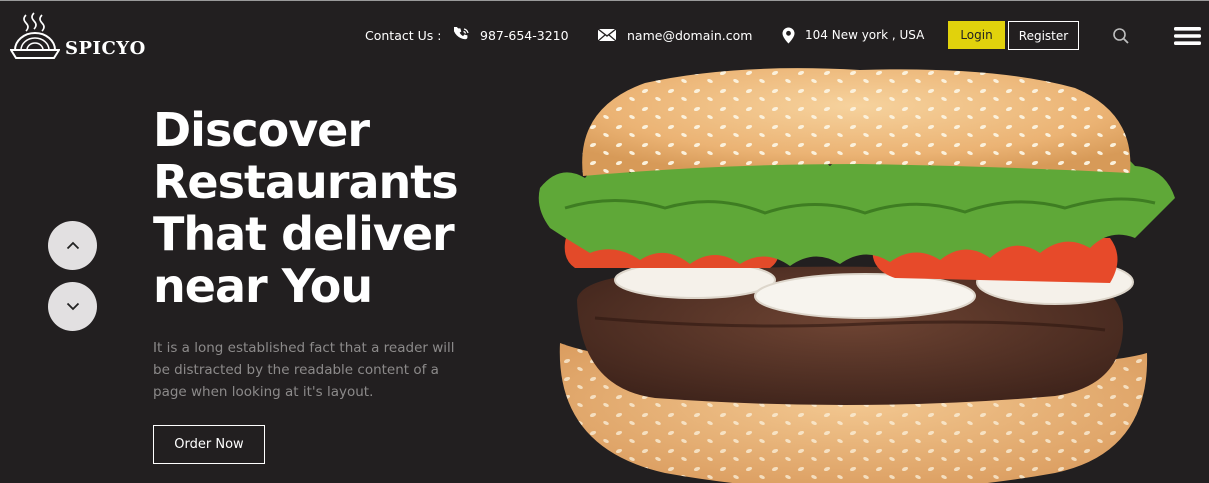  What do you see at coordinates (403, 35) in the screenshot?
I see `contact-label: Contact Us :` at bounding box center [403, 35].